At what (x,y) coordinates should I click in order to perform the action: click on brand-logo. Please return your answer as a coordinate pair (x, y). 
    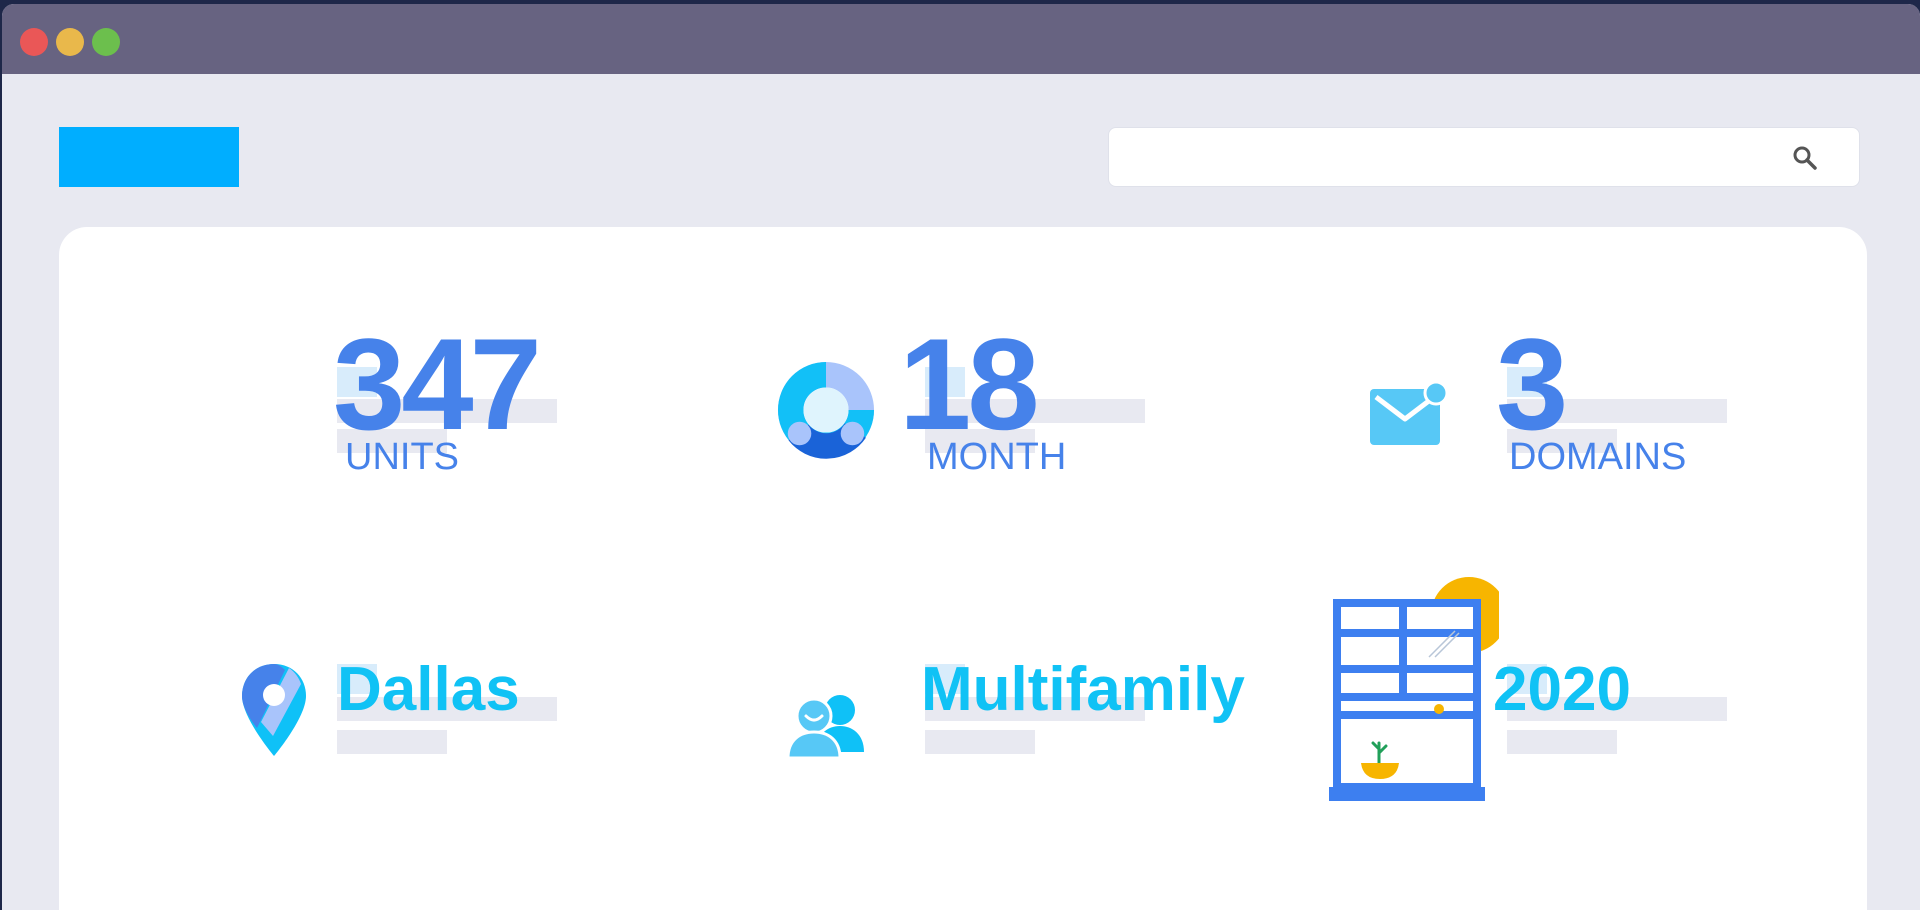
    Looking at the image, I should click on (149, 157).